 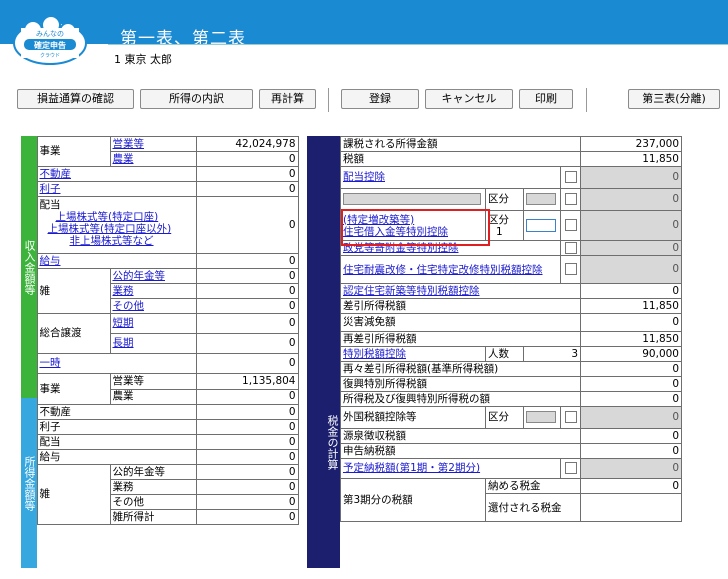 I want to click on tax-ninzu-value: 3, so click(x=552, y=354).